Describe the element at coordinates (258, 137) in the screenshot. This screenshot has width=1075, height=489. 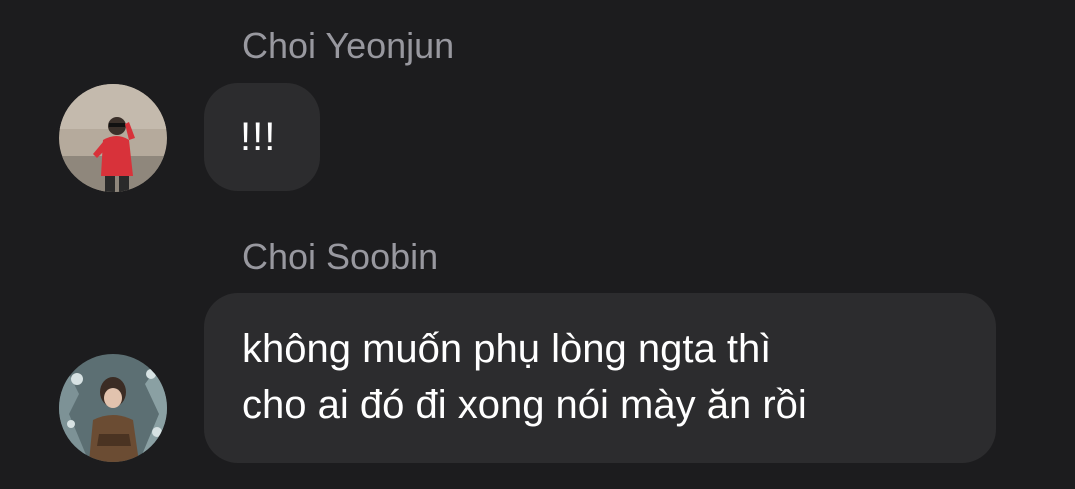
I see `message-text: !!!` at that location.